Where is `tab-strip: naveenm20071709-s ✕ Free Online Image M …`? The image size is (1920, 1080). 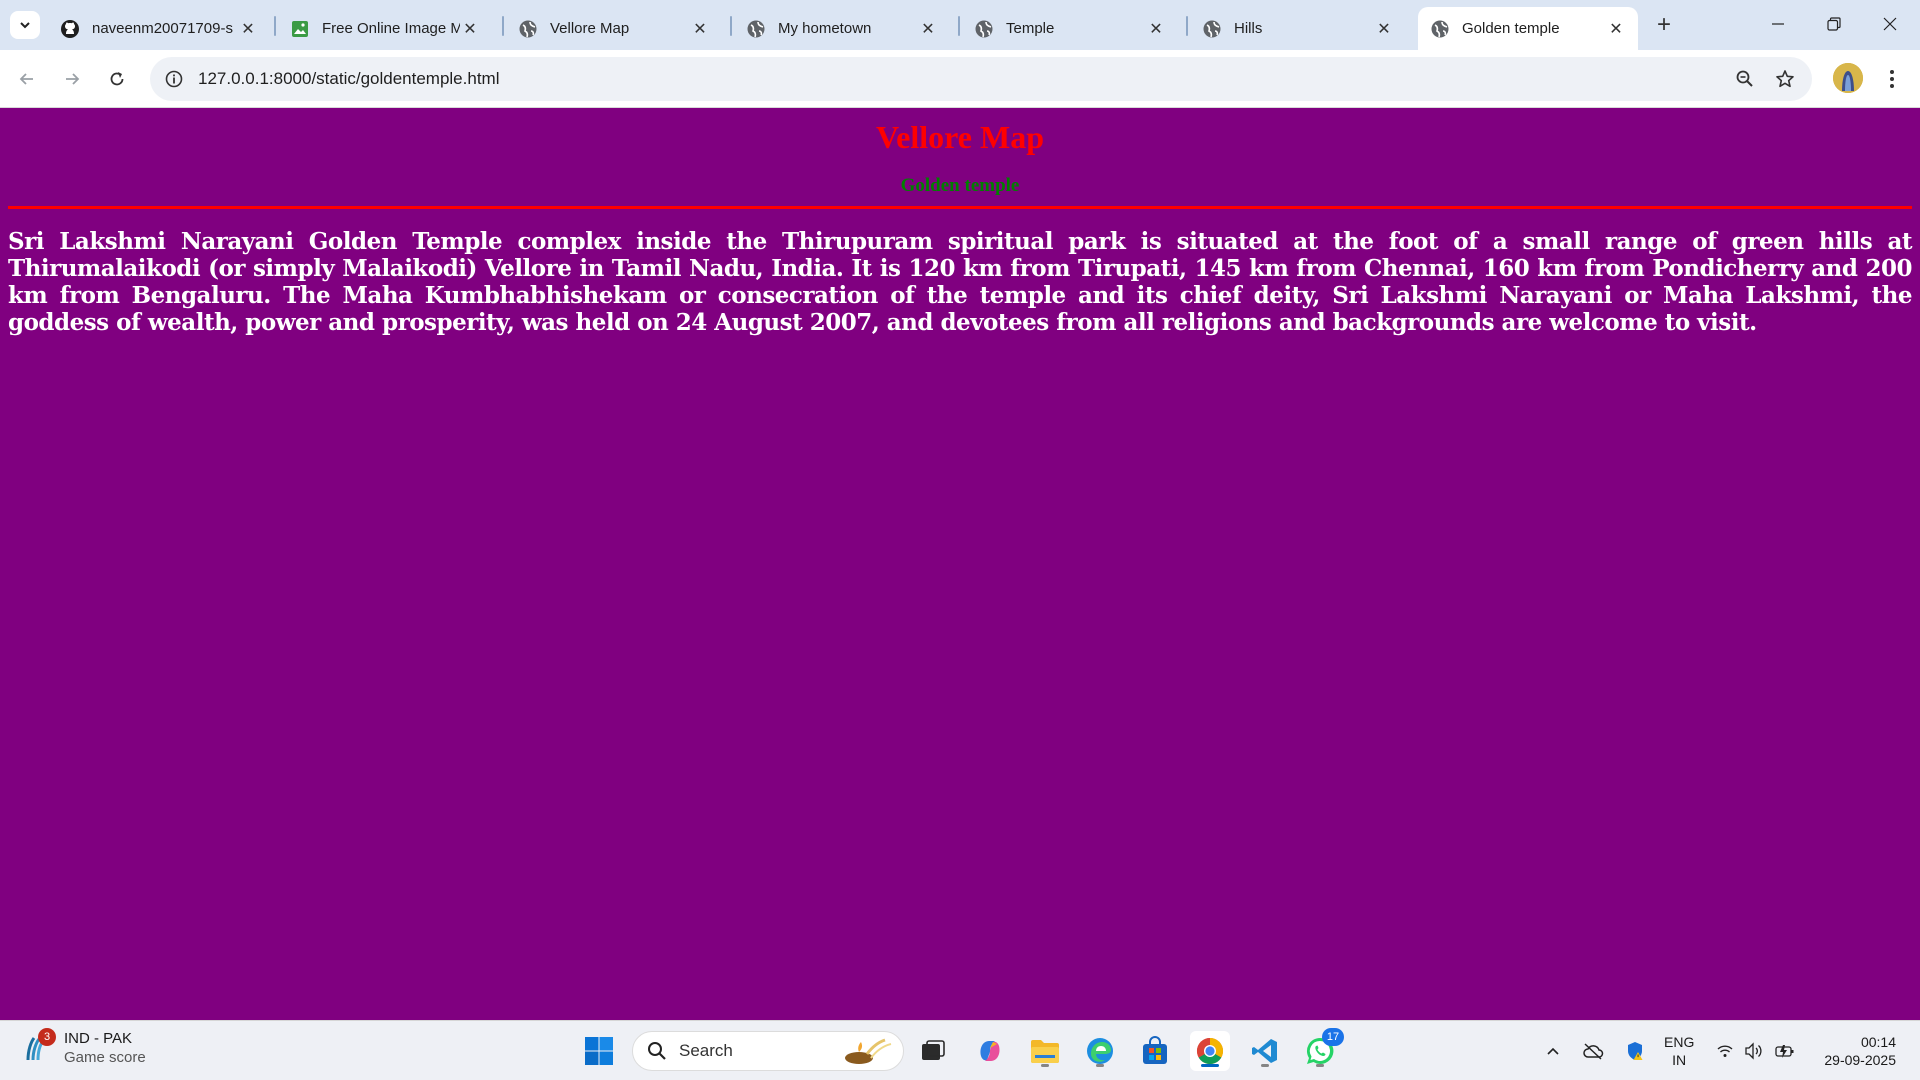 tab-strip: naveenm20071709-s ✕ Free Online Image M … is located at coordinates (960, 25).